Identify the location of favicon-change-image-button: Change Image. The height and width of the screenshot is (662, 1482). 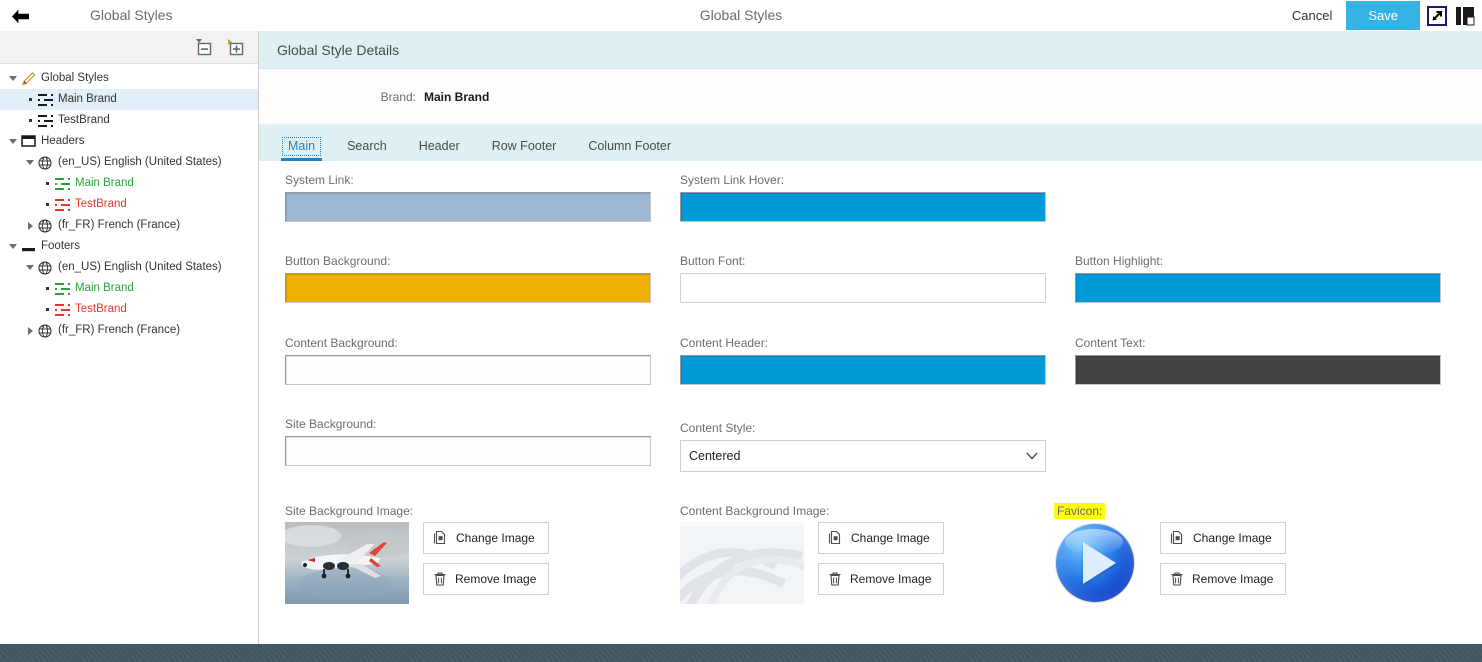
(1223, 538).